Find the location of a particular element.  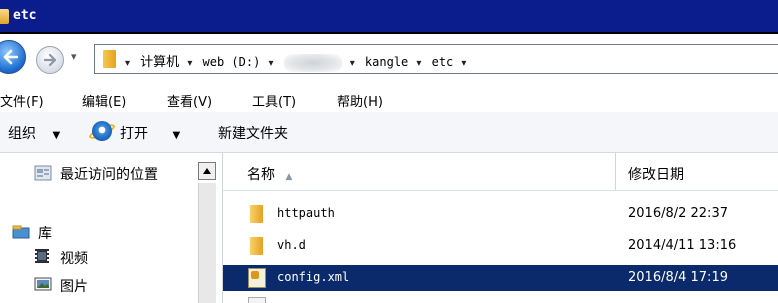

video-icon is located at coordinates (42, 256).